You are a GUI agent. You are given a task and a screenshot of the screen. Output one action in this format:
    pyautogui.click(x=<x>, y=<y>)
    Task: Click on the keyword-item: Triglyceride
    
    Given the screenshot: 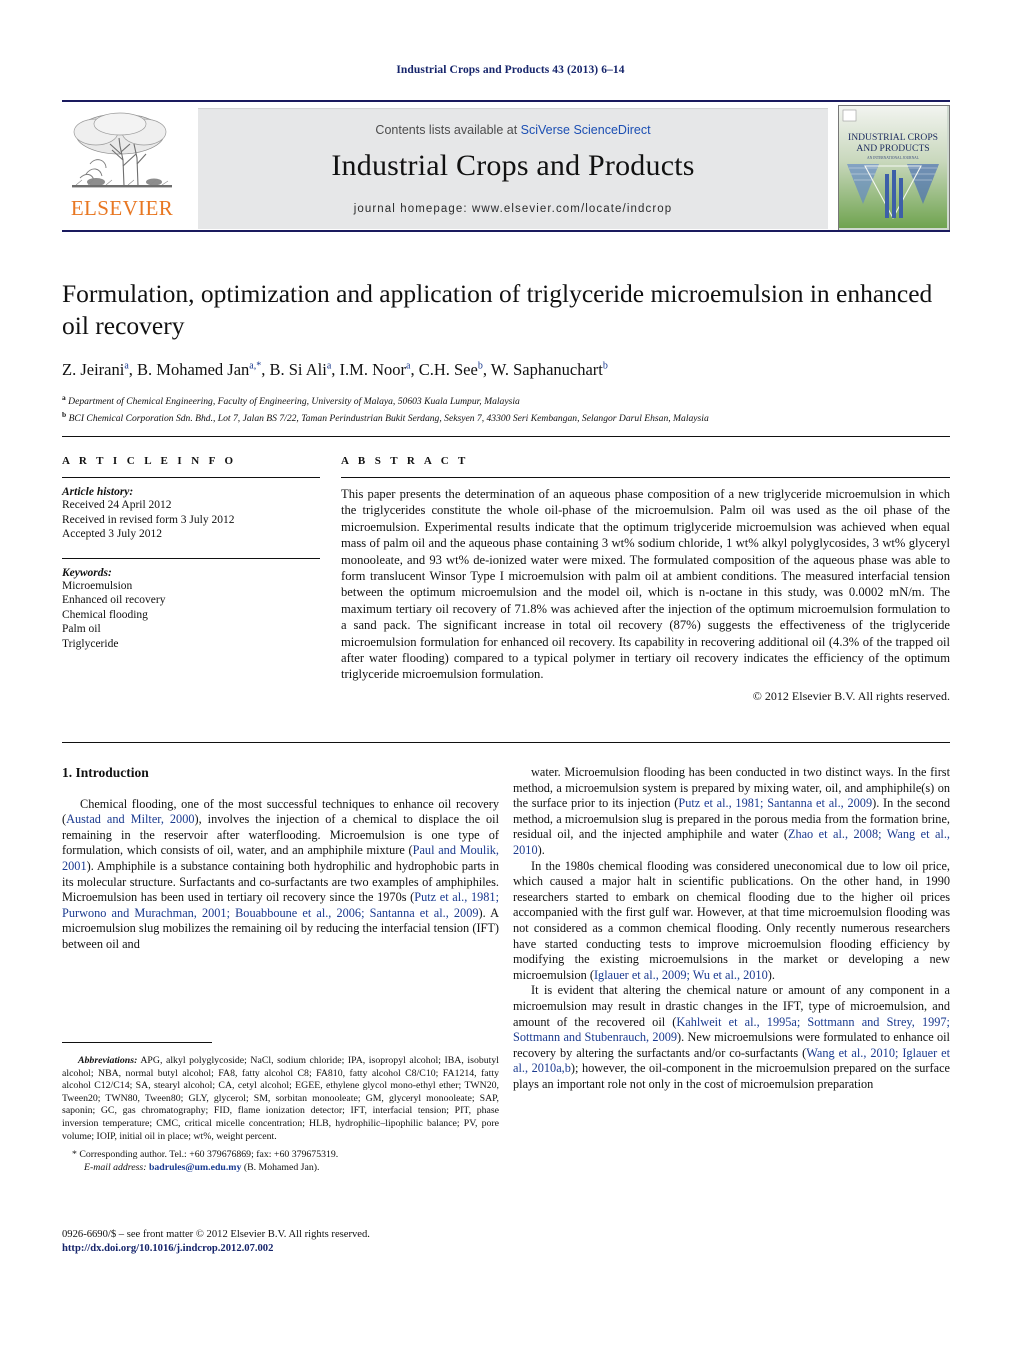 What is the action you would take?
    pyautogui.click(x=90, y=643)
    